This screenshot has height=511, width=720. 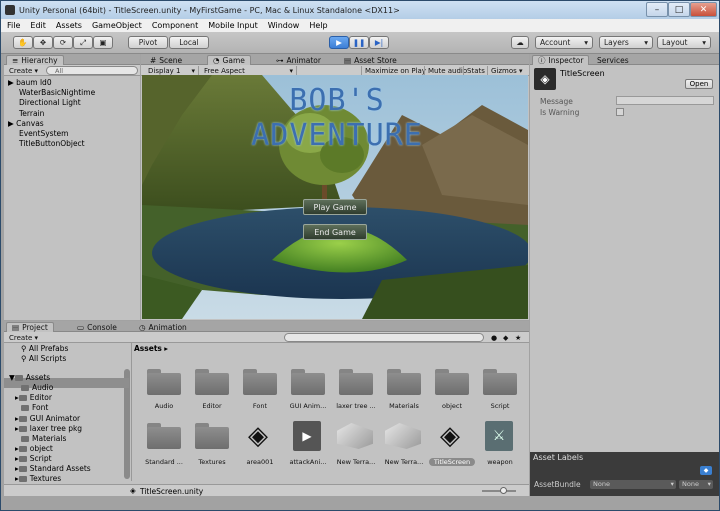 I want to click on hierarchy-item: WaterBasicNightime, so click(x=51, y=93).